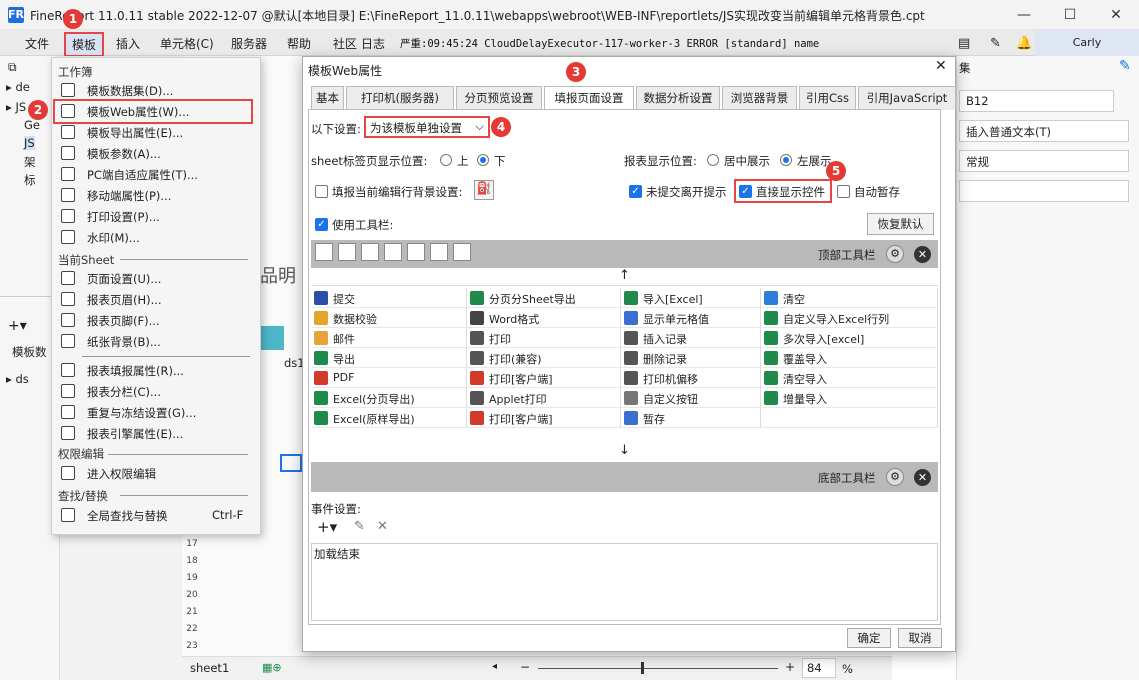 The width and height of the screenshot is (1139, 680). Describe the element at coordinates (209, 668) in the screenshot. I see `sheet-tab: sheet1` at that location.